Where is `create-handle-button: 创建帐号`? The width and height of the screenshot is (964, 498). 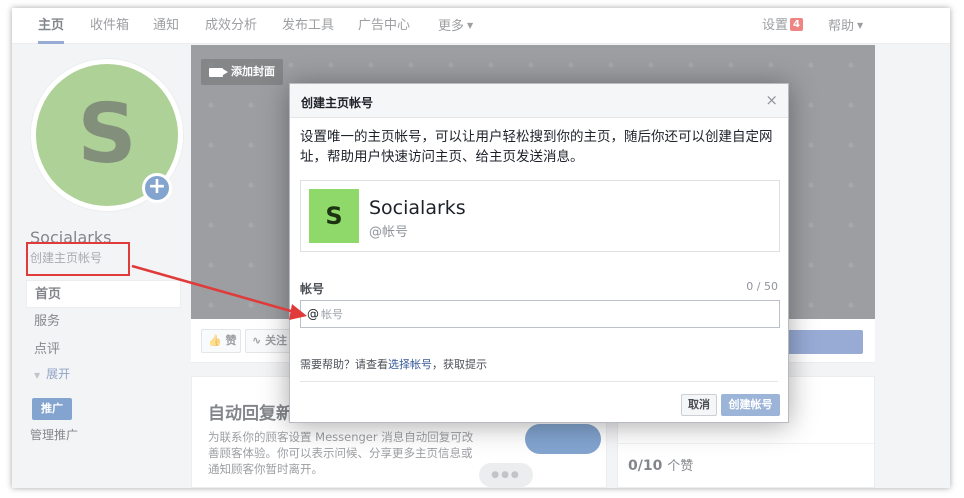 create-handle-button: 创建帐号 is located at coordinates (750, 405).